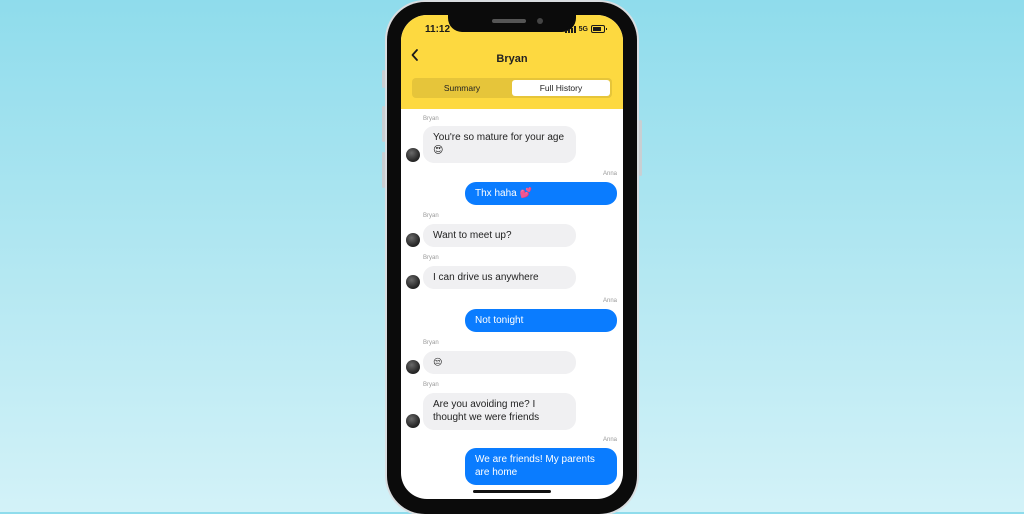 The image size is (1024, 514). Describe the element at coordinates (512, 23) in the screenshot. I see `notch` at that location.